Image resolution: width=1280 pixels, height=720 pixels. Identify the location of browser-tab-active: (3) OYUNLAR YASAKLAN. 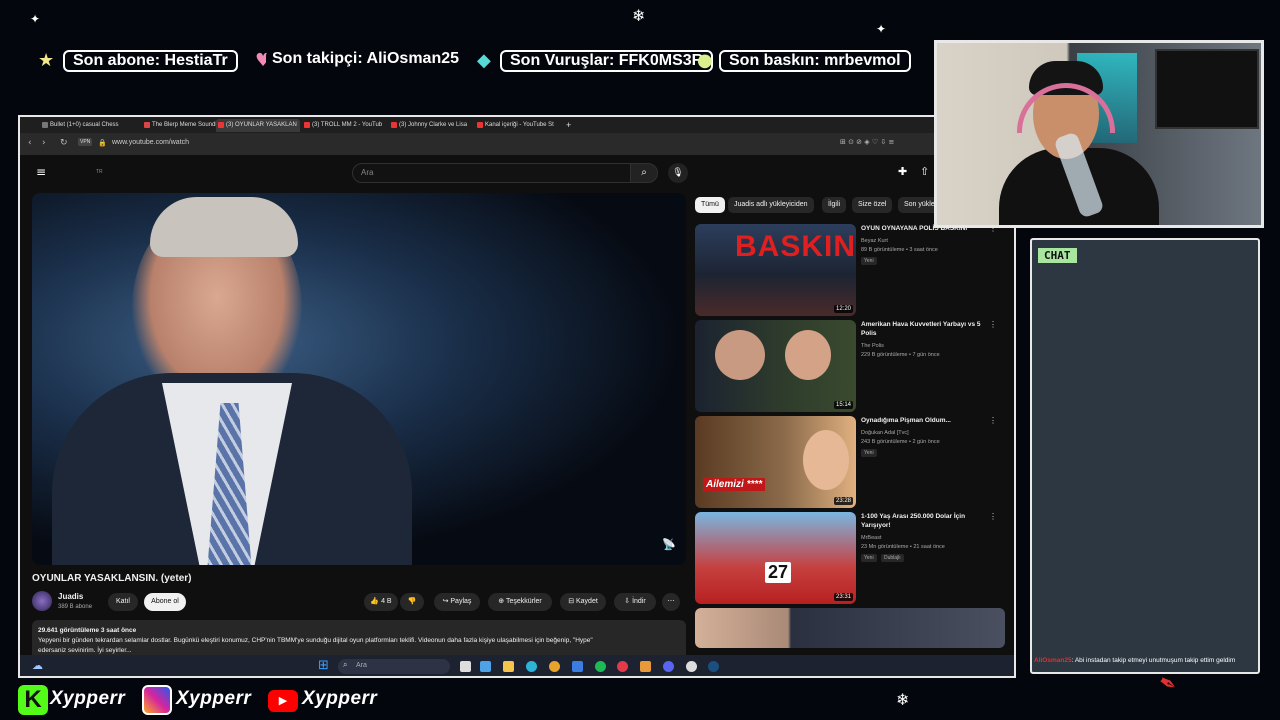
(258, 125).